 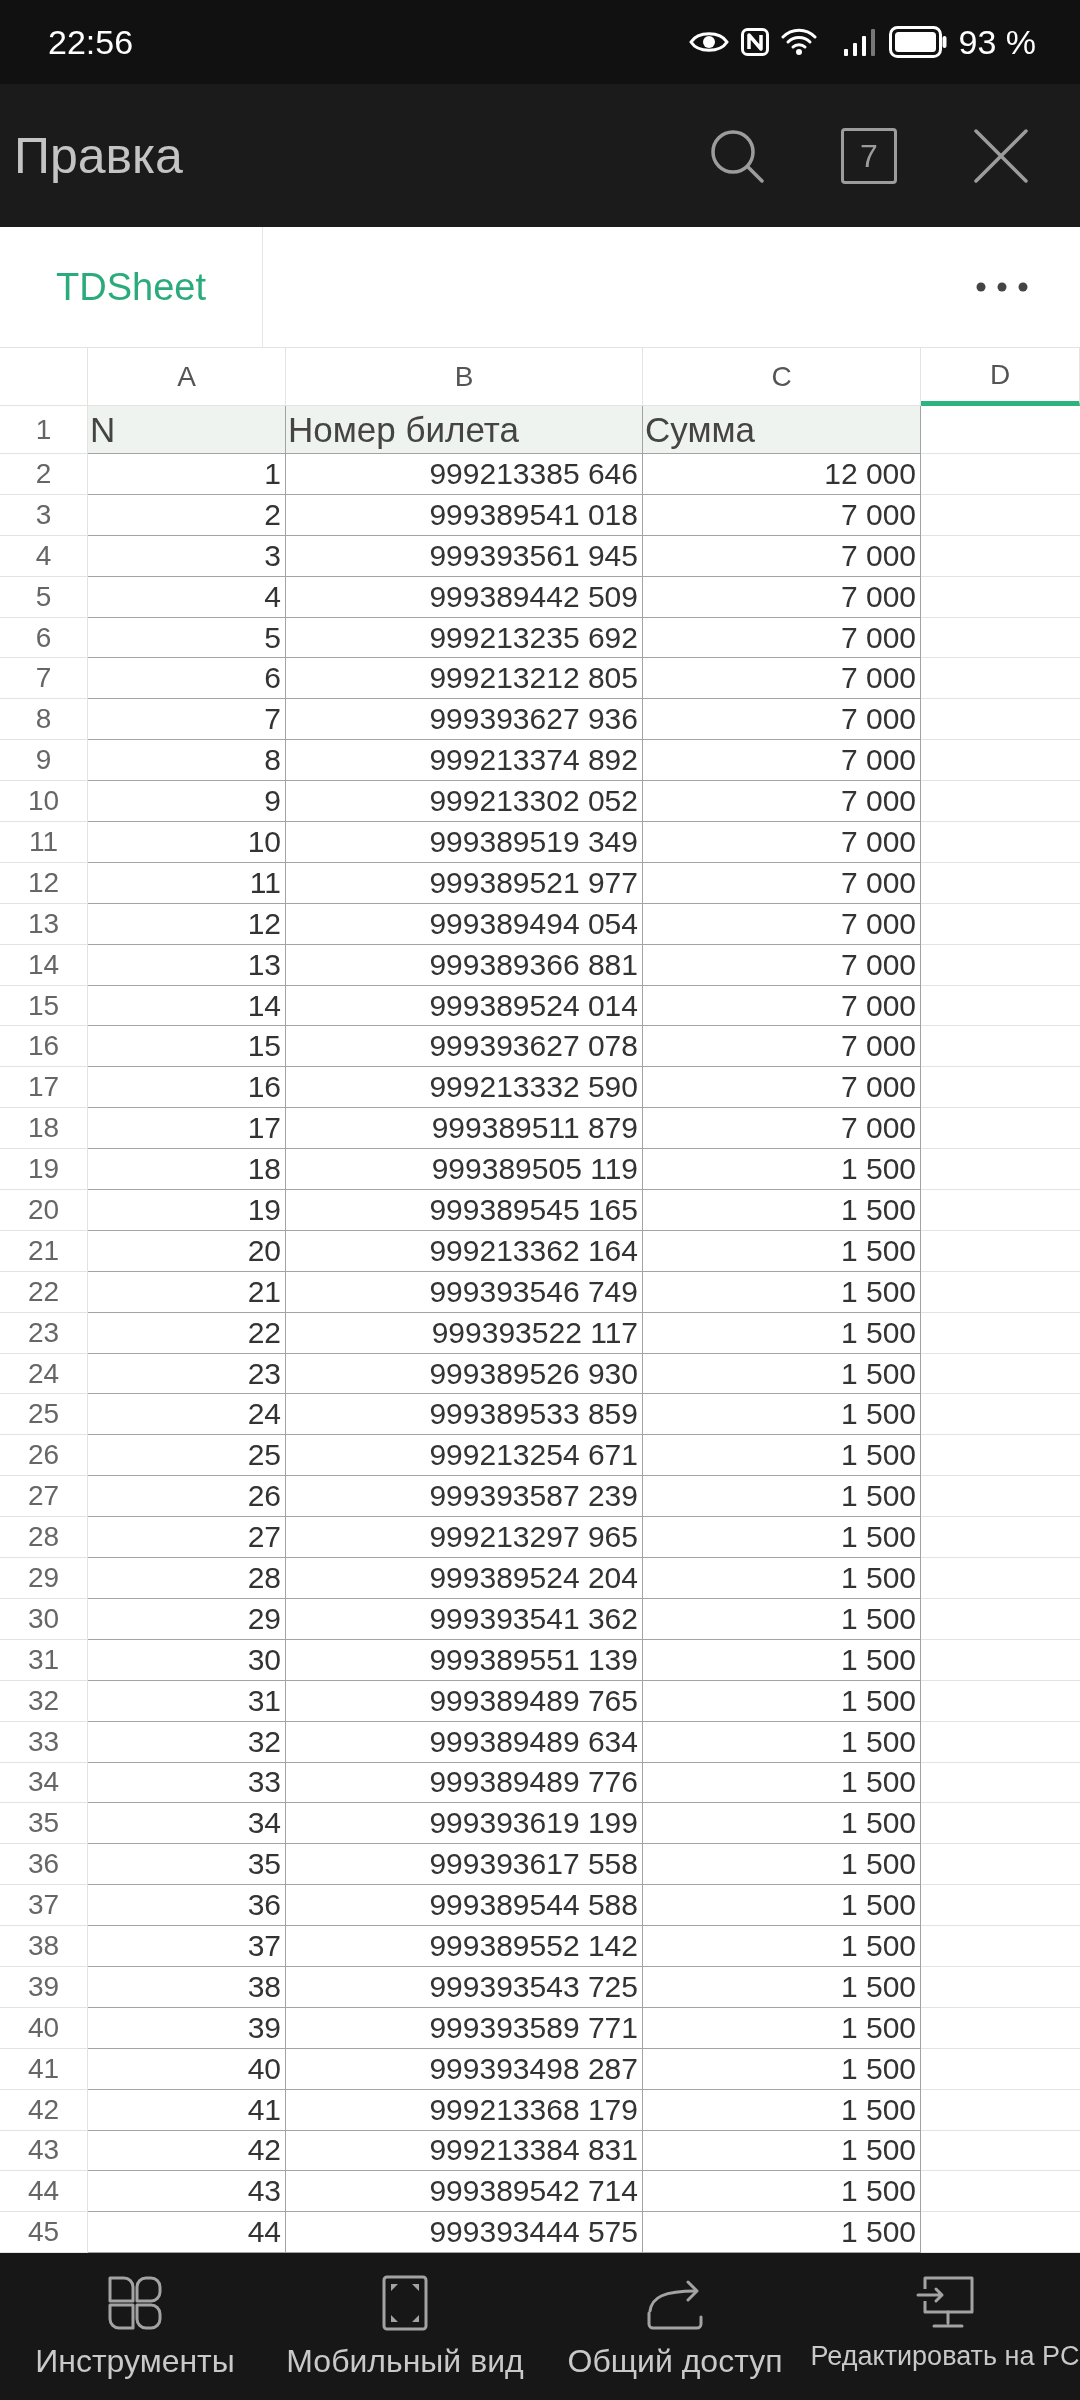 What do you see at coordinates (44, 1906) in the screenshot?
I see `row-number: 37` at bounding box center [44, 1906].